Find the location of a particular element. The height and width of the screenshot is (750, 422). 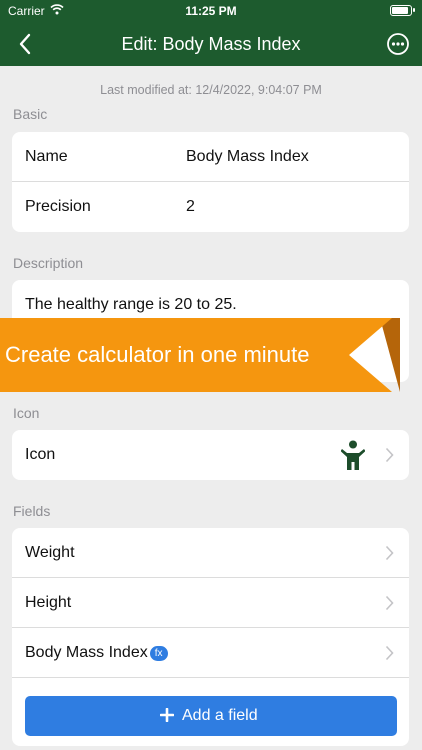

icon-section-header: Icon is located at coordinates (26, 413).